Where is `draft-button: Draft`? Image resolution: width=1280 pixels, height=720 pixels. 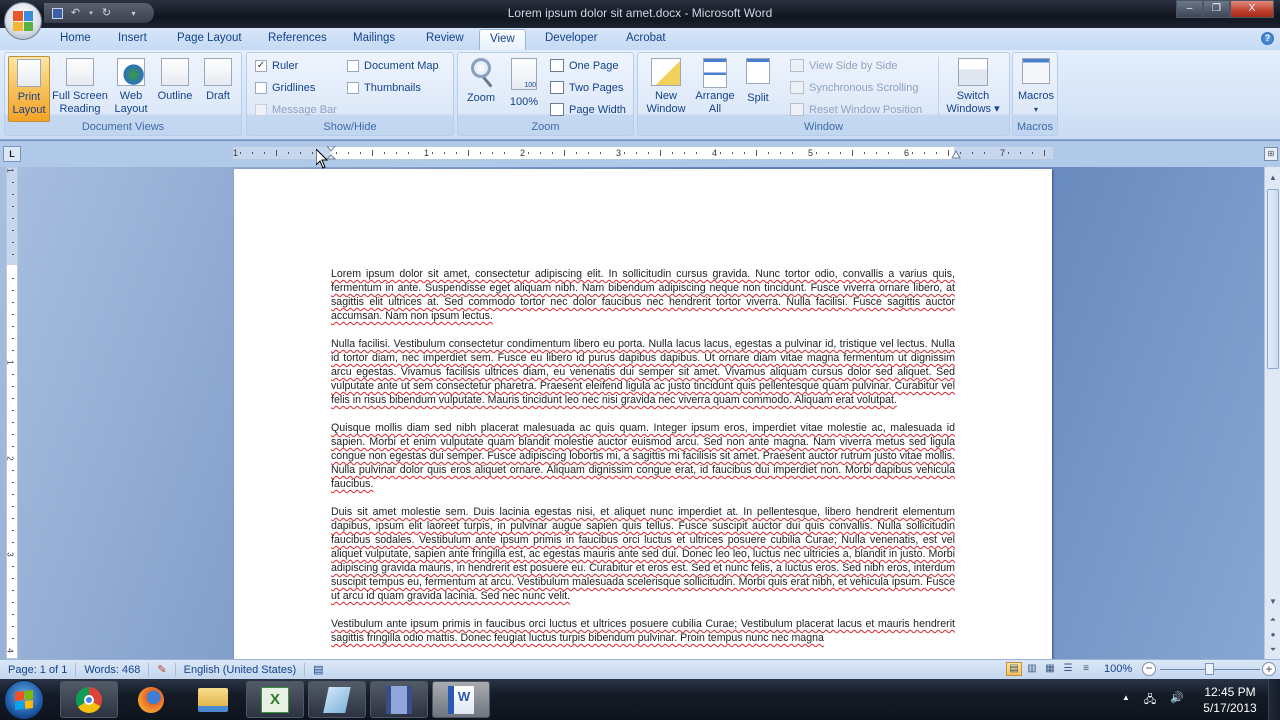
draft-button: Draft is located at coordinates (218, 79).